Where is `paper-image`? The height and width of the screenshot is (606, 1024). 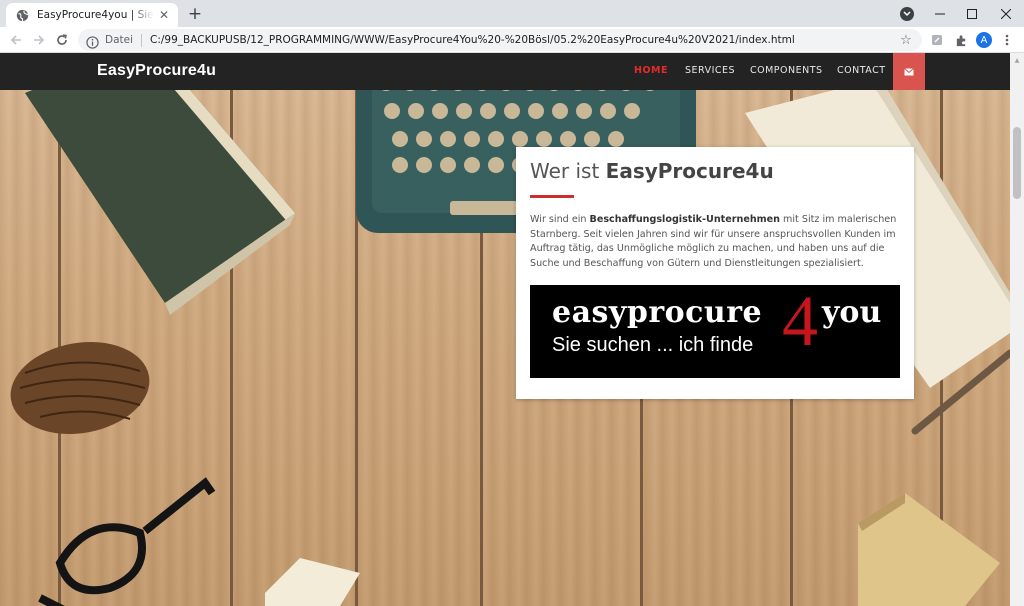 paper-image is located at coordinates (312, 582).